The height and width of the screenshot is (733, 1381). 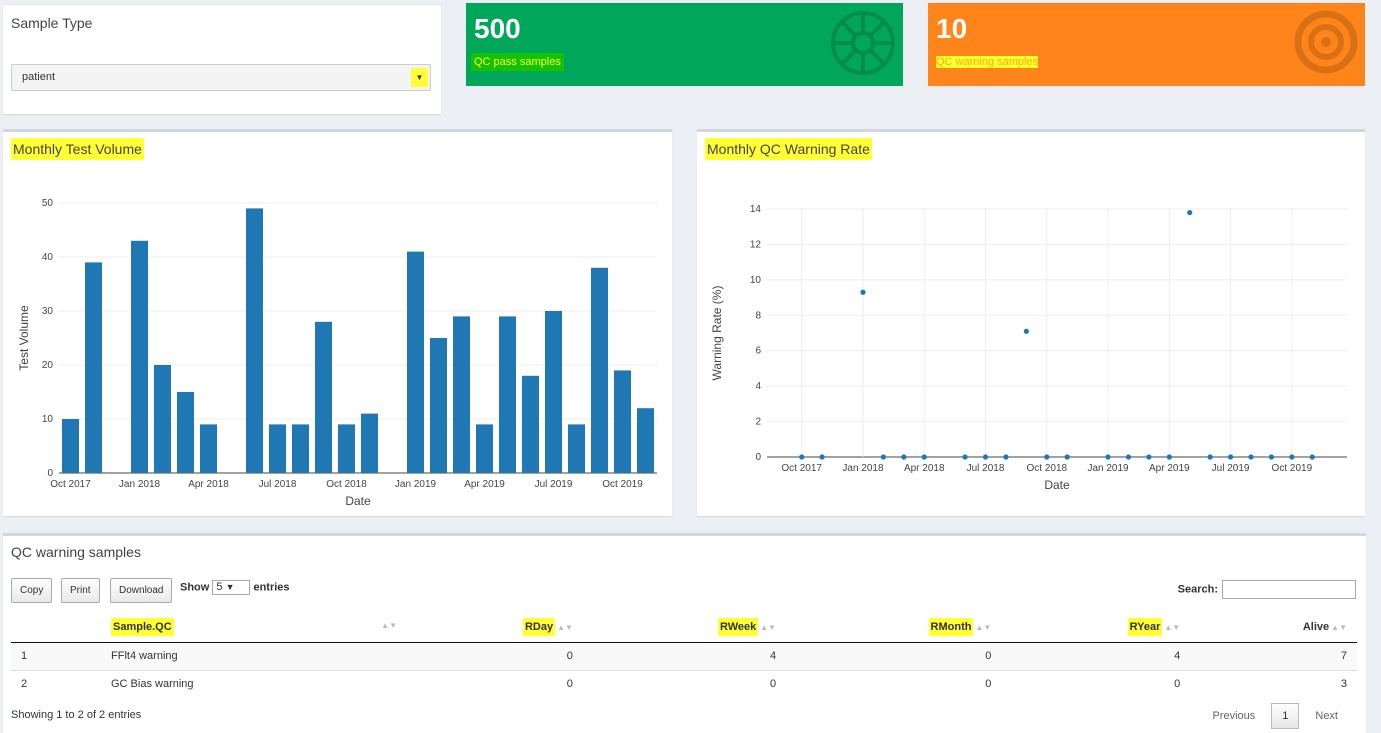 What do you see at coordinates (987, 62) in the screenshot?
I see `qc-warning-label: QC warning samples` at bounding box center [987, 62].